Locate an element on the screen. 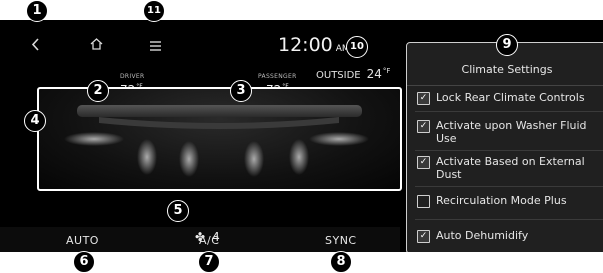 This screenshot has width=603, height=273. outside-temperature: OUTSIDE 24°F is located at coordinates (353, 74).